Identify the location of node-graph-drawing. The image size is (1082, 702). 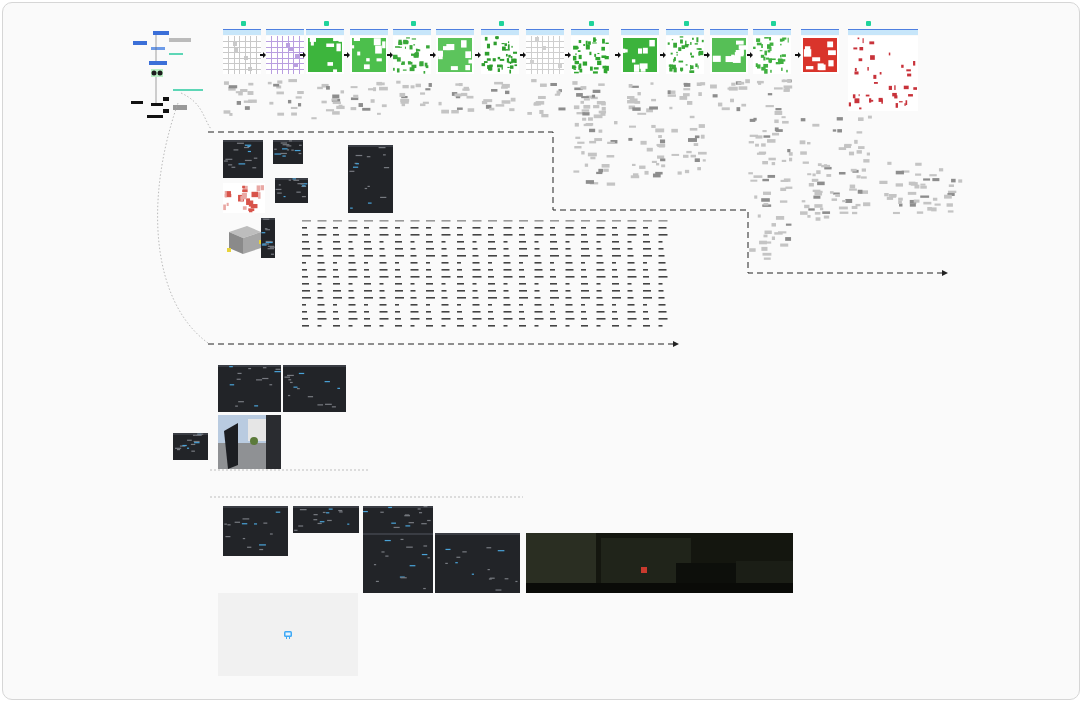
(686, 100).